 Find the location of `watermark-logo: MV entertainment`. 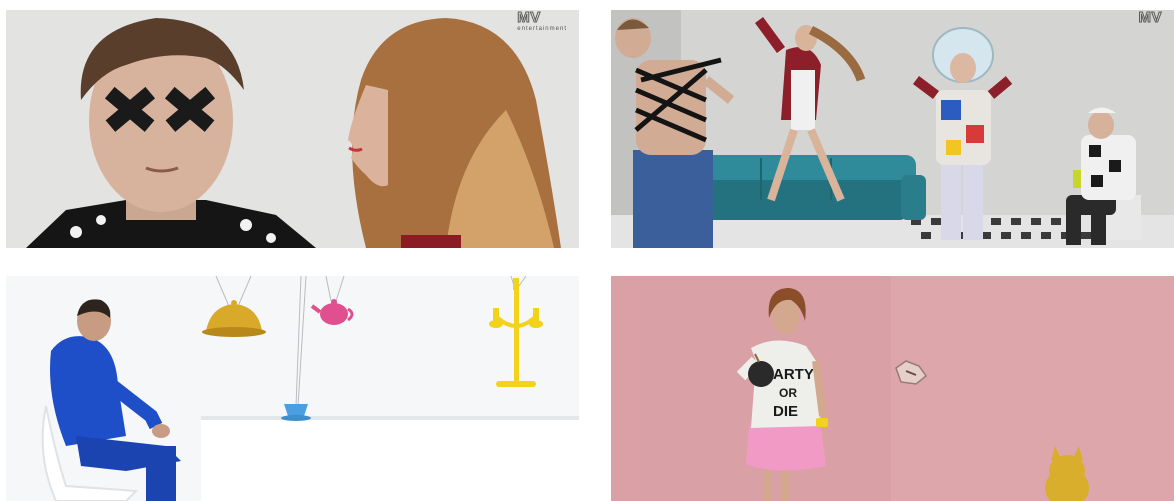

watermark-logo: MV entertainment is located at coordinates (542, 21).